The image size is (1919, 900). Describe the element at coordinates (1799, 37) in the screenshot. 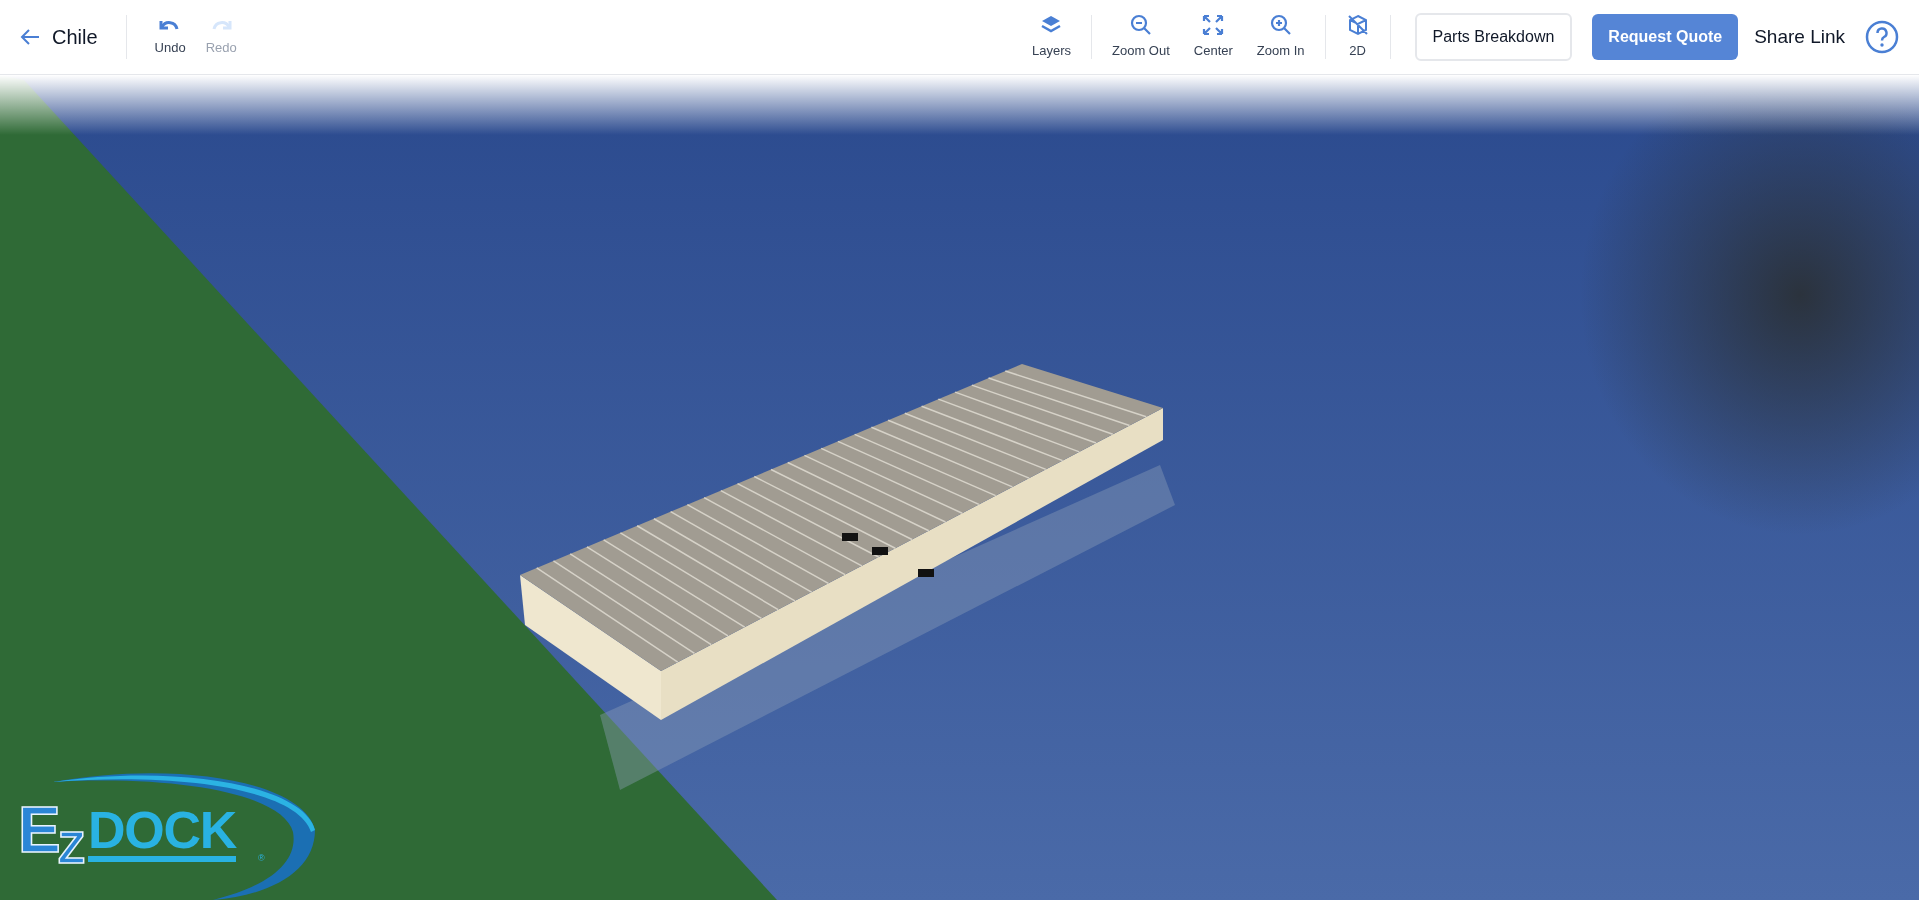

I see `share-link: Share Link` at that location.